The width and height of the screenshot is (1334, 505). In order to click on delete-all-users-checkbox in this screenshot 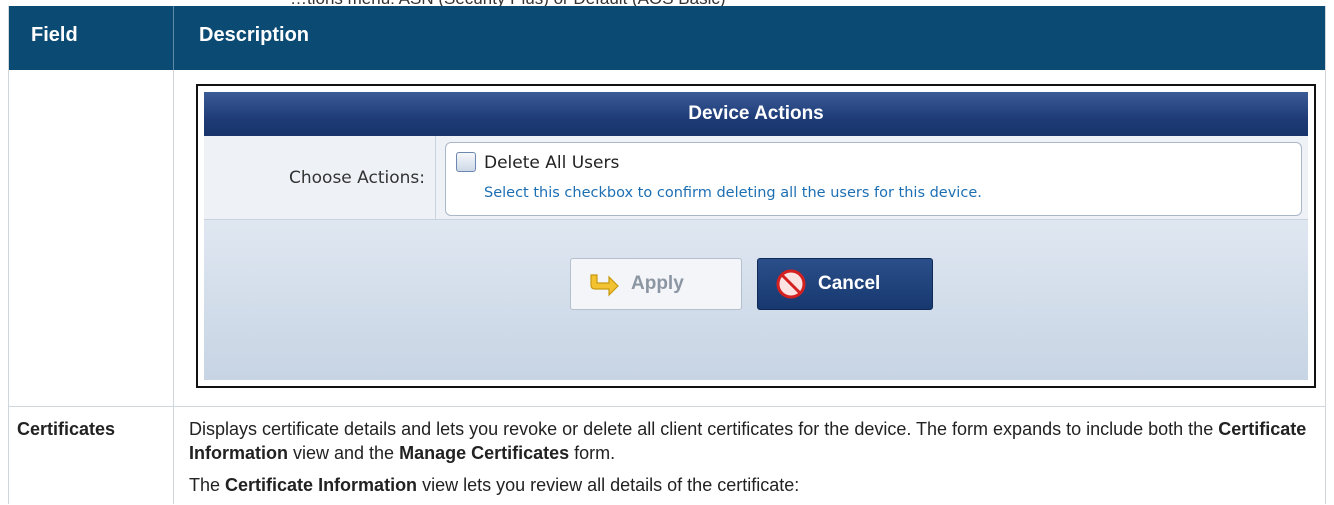, I will do `click(466, 162)`.